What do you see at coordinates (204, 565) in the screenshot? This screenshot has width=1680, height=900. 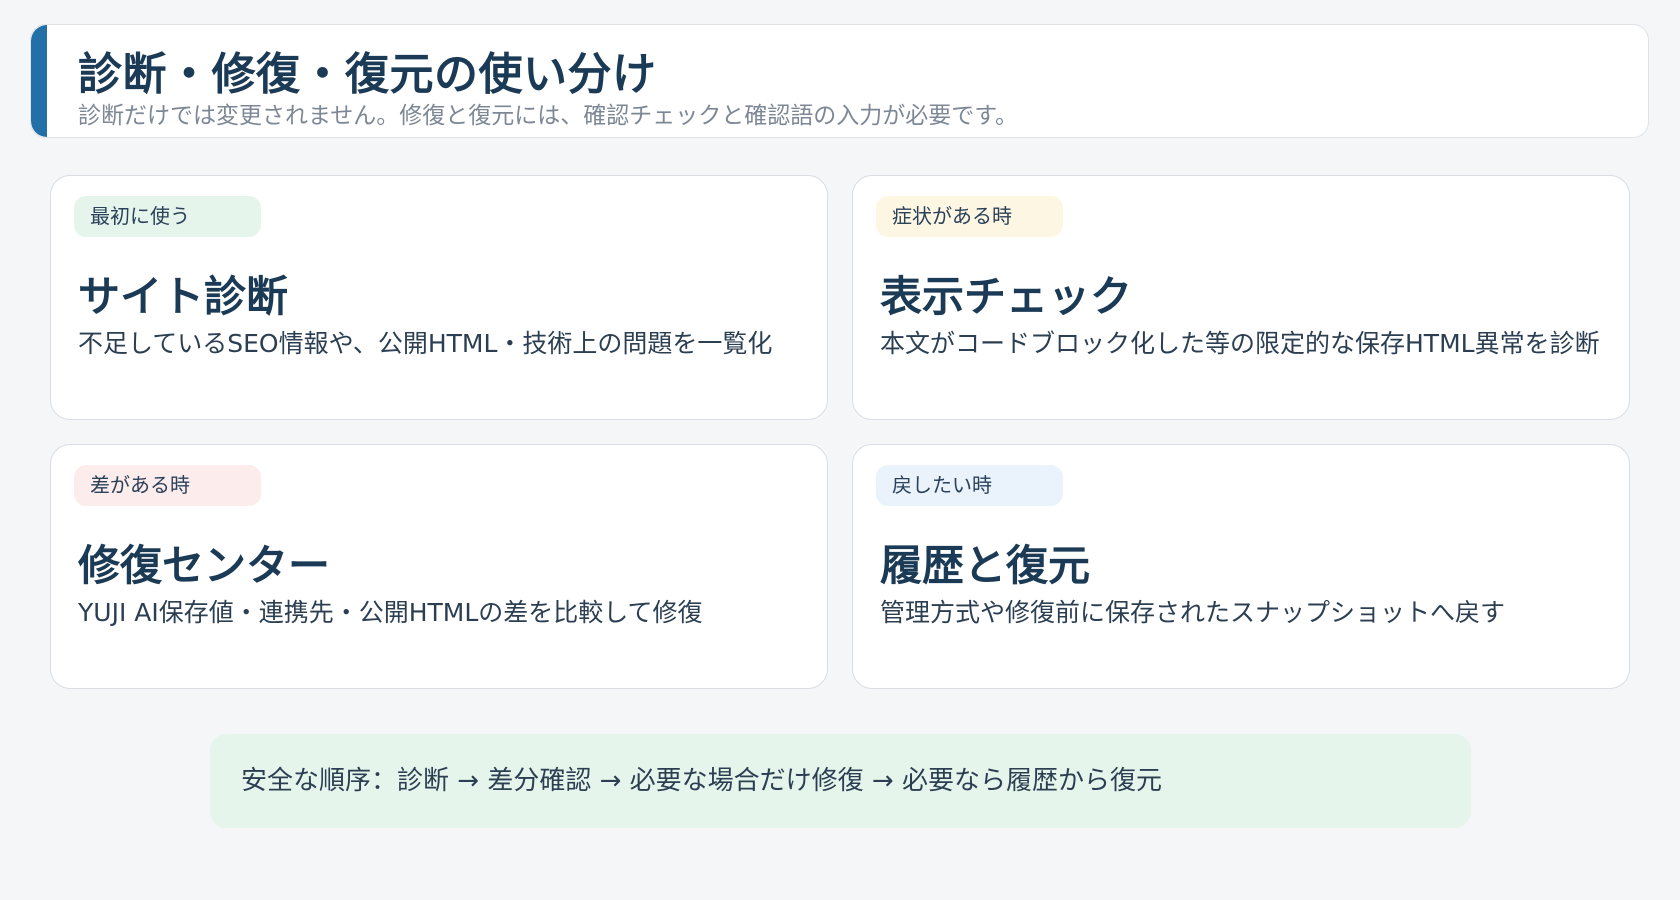 I see `card-title: 修復センター` at bounding box center [204, 565].